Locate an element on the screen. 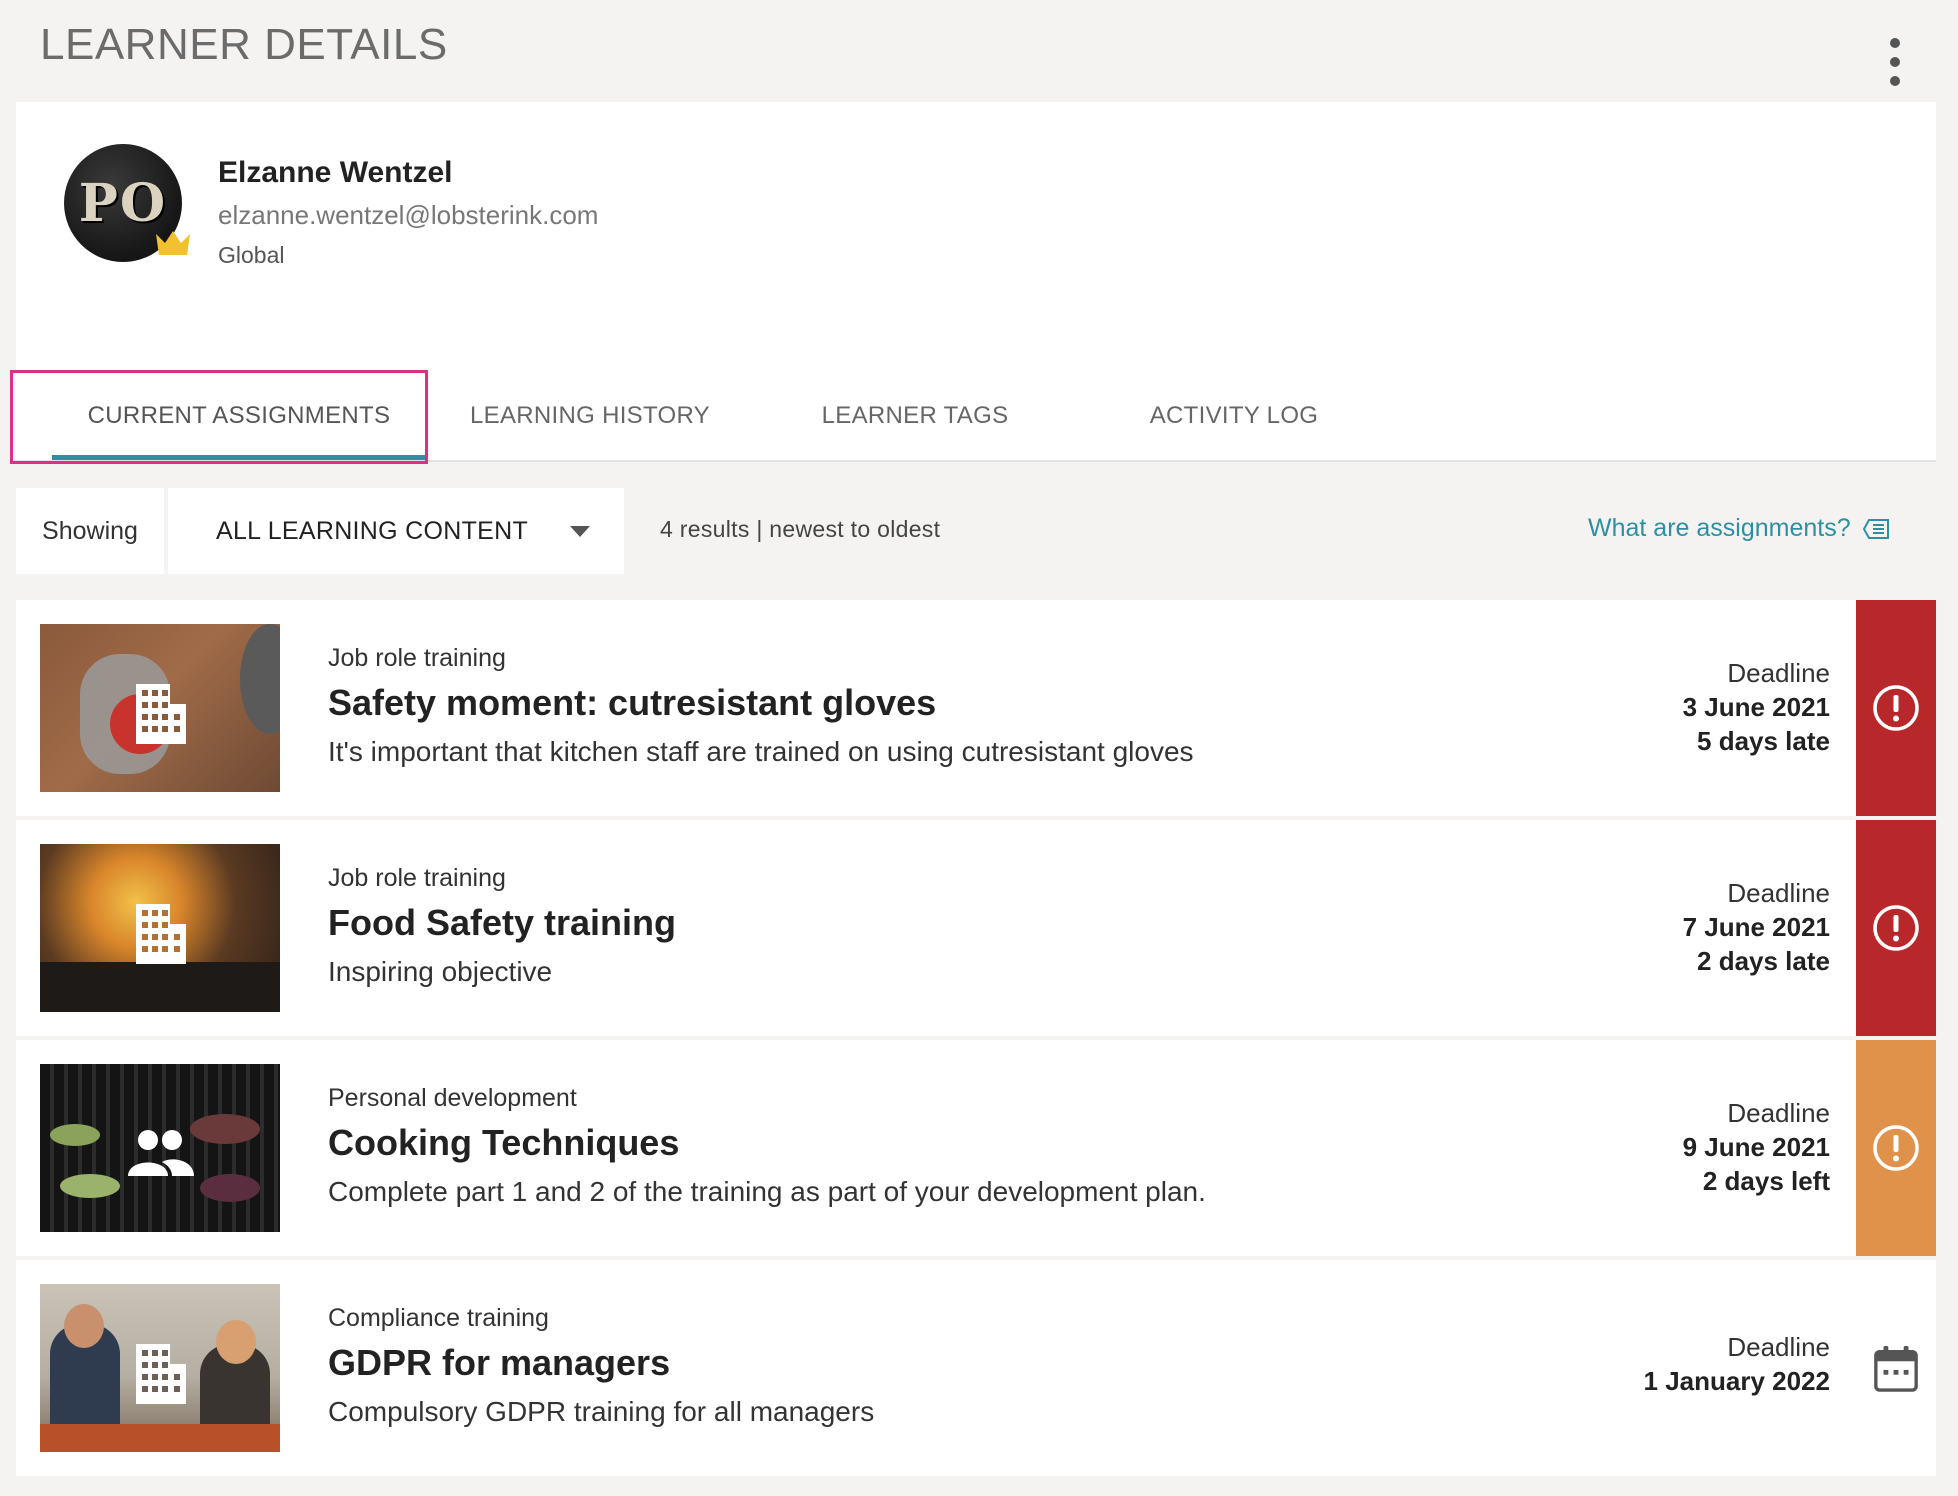  tab-current-assignments: CURRENT ASSIGNMENTS is located at coordinates (239, 416).